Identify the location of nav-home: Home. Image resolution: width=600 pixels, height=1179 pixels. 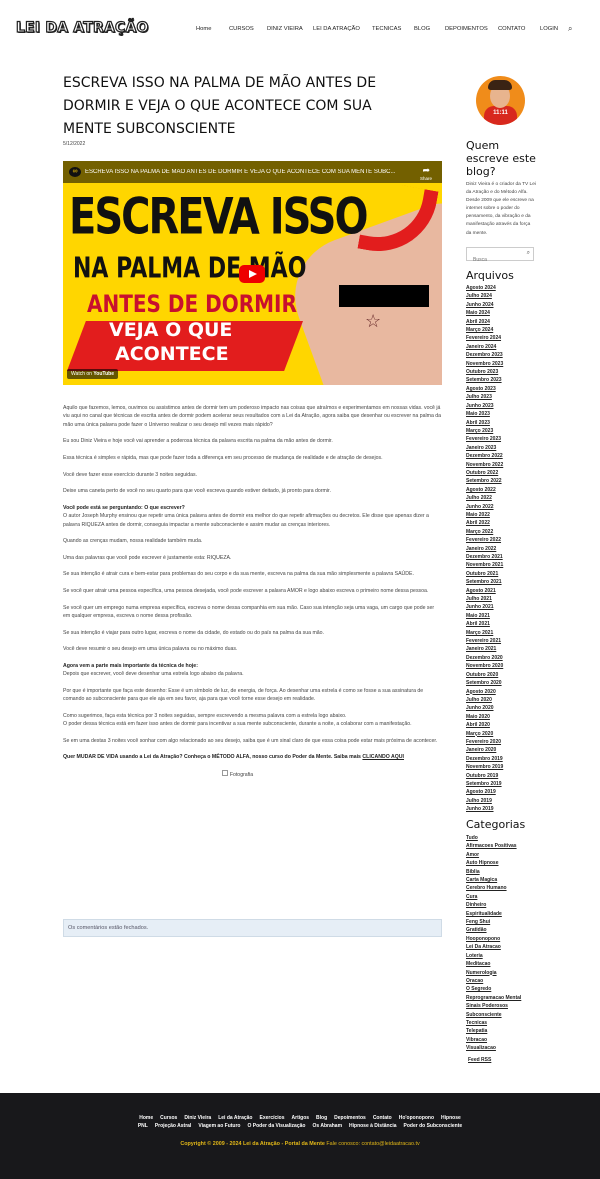
(203, 29).